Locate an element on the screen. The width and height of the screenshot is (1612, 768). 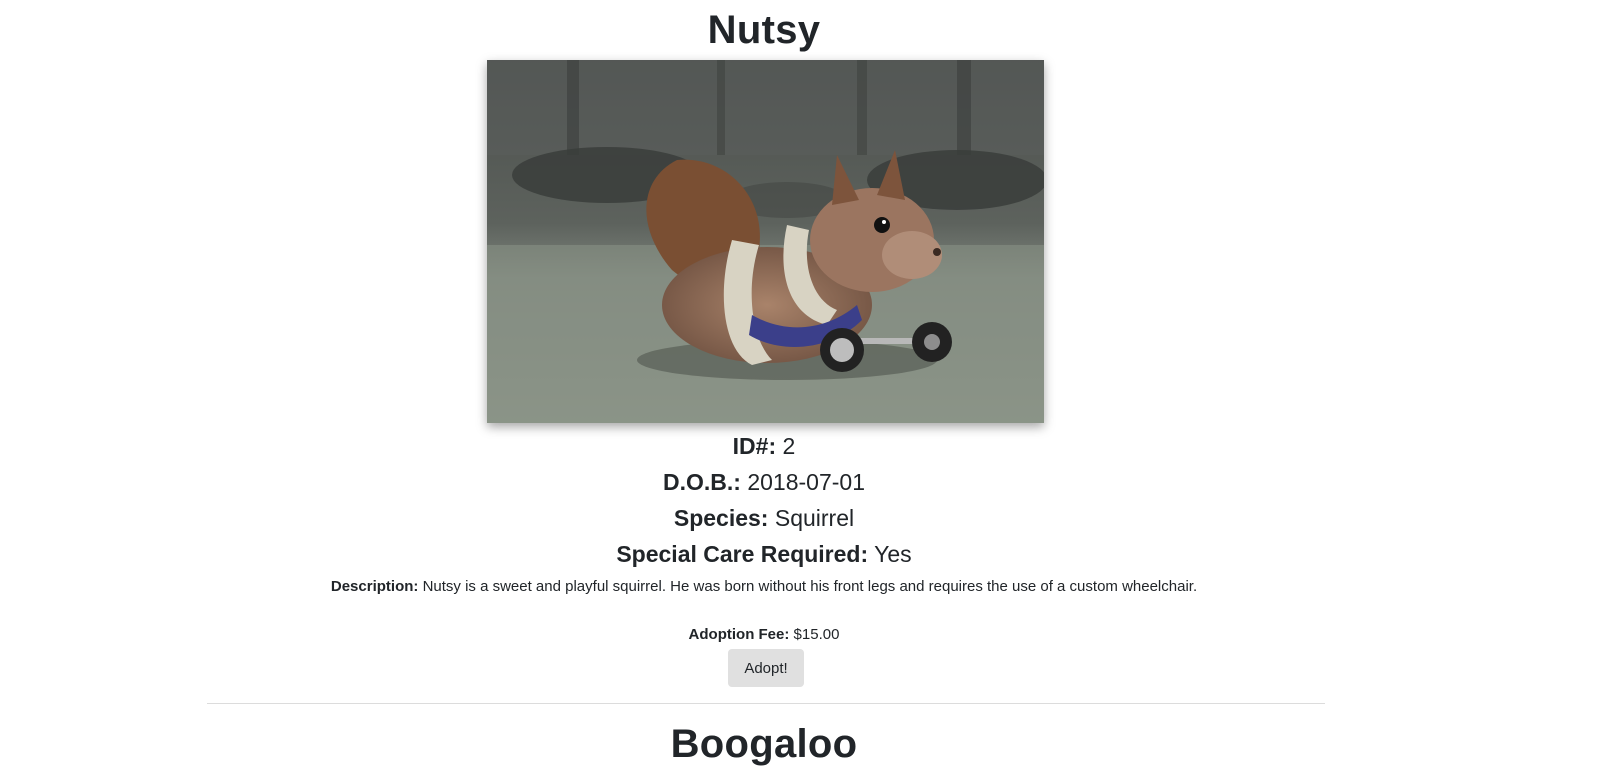
pet-name: Nutsy is located at coordinates (764, 30).